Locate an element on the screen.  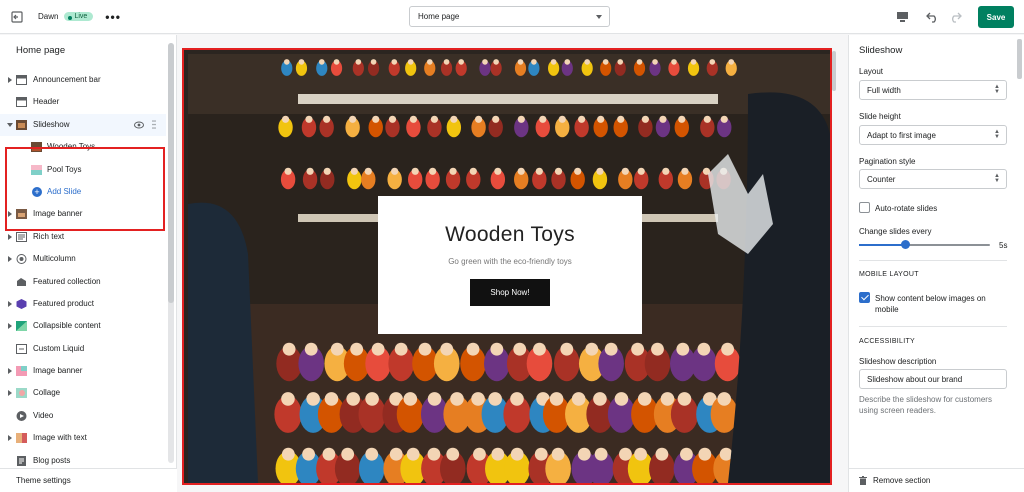
sidebar-scrollbar is located at coordinates (171, 253).